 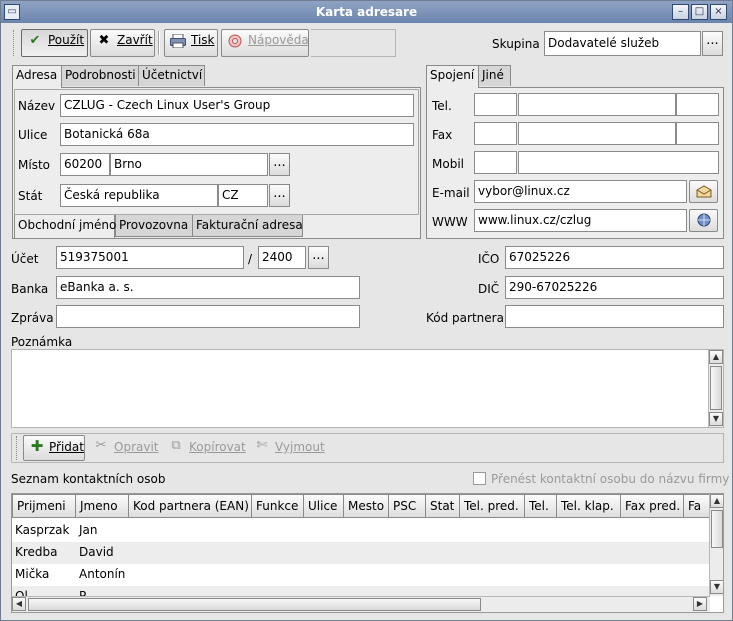 What do you see at coordinates (17, 448) in the screenshot?
I see `contact-toolbar-grip` at bounding box center [17, 448].